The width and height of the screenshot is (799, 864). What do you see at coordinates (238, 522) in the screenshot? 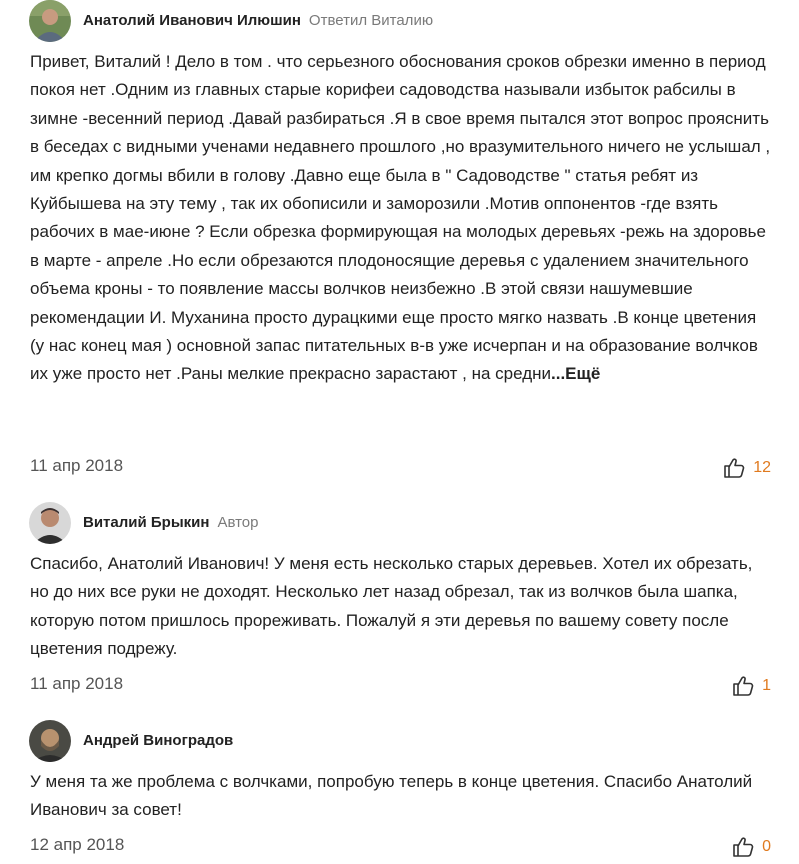
I see `author-badge: Автор` at bounding box center [238, 522].